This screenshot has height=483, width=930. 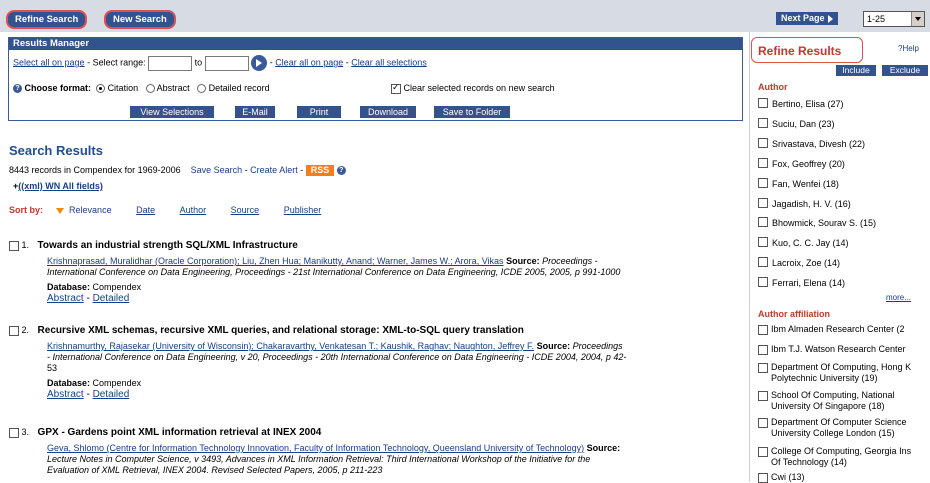 What do you see at coordinates (396, 88) in the screenshot?
I see `clear-selected-checkbox` at bounding box center [396, 88].